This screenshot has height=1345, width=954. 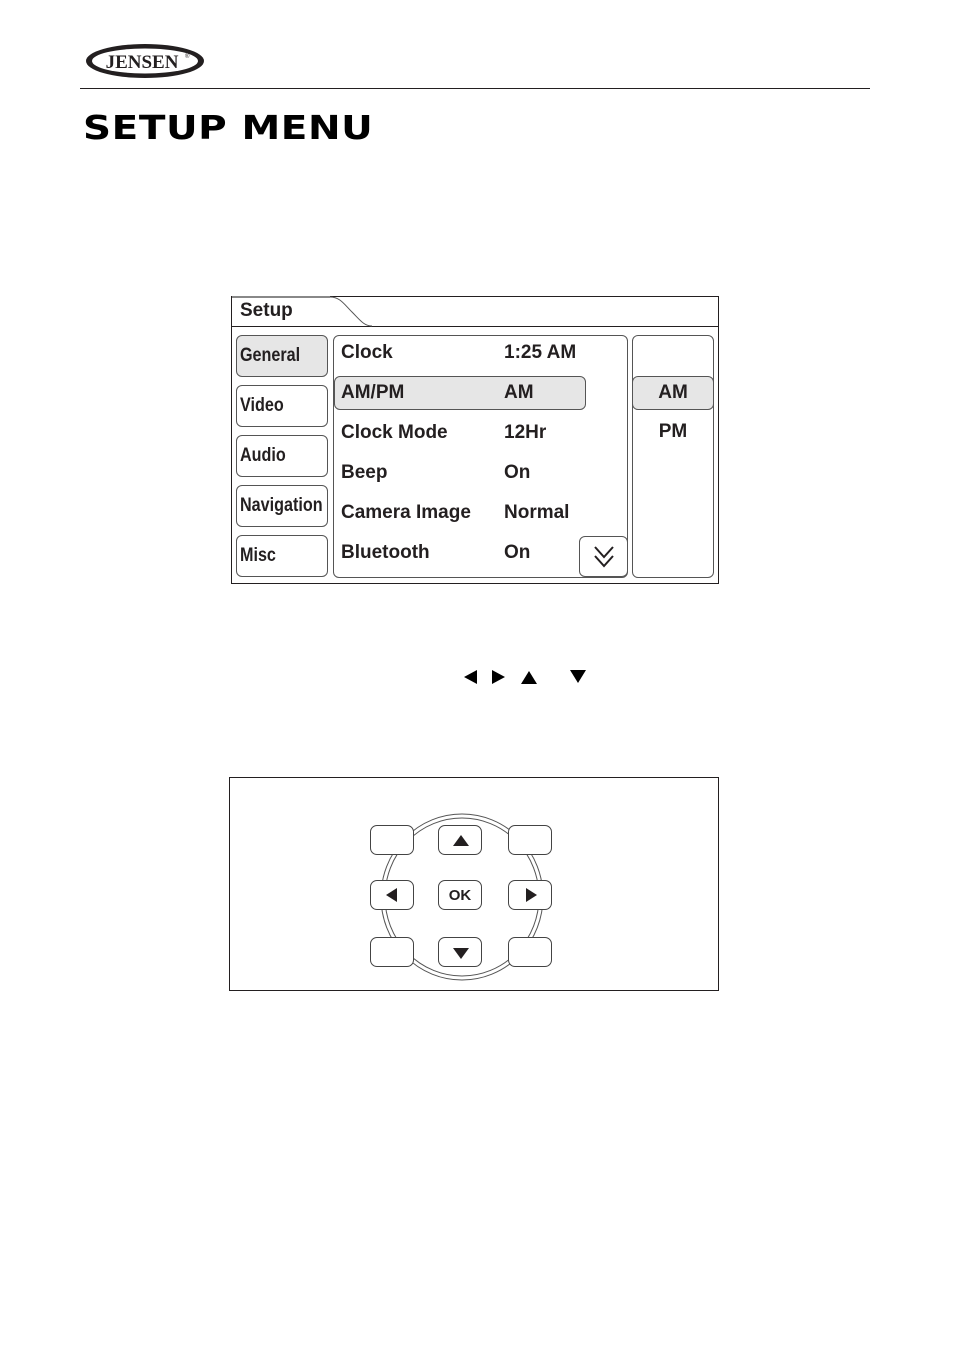 What do you see at coordinates (530, 952) in the screenshot?
I see `pad-bottom-right-button` at bounding box center [530, 952].